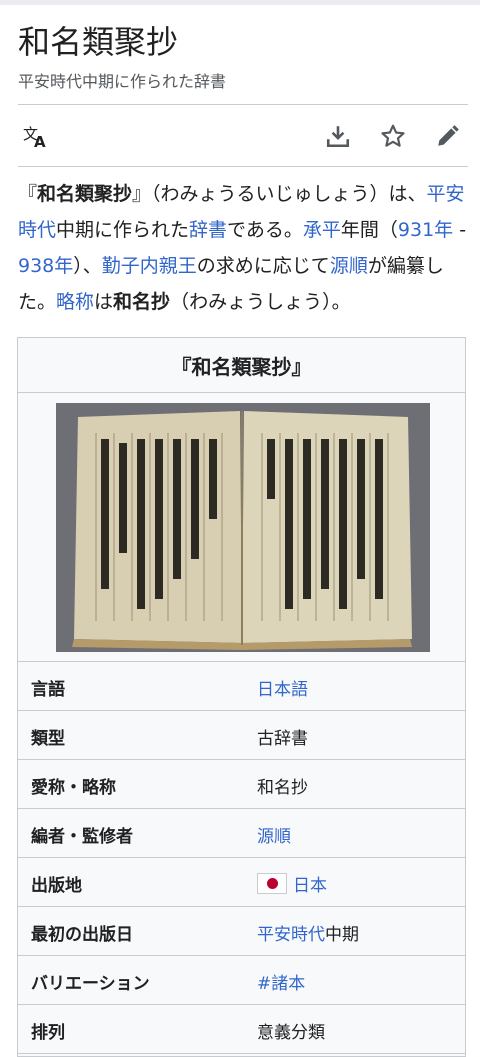 This screenshot has width=480, height=1057. What do you see at coordinates (260, 302) in the screenshot?
I see `lead-text: （わみょうしょう）。` at bounding box center [260, 302].